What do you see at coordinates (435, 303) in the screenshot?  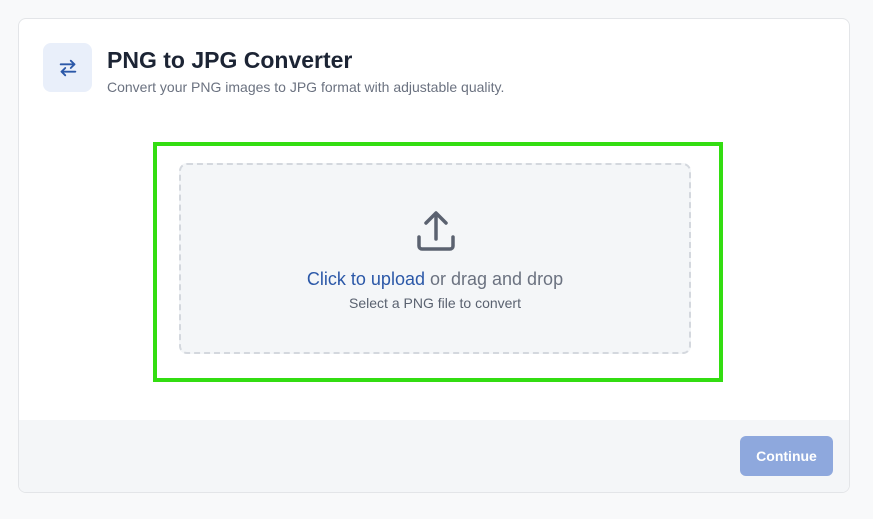 I see `upload-hint: Select a PNG file to convert` at bounding box center [435, 303].